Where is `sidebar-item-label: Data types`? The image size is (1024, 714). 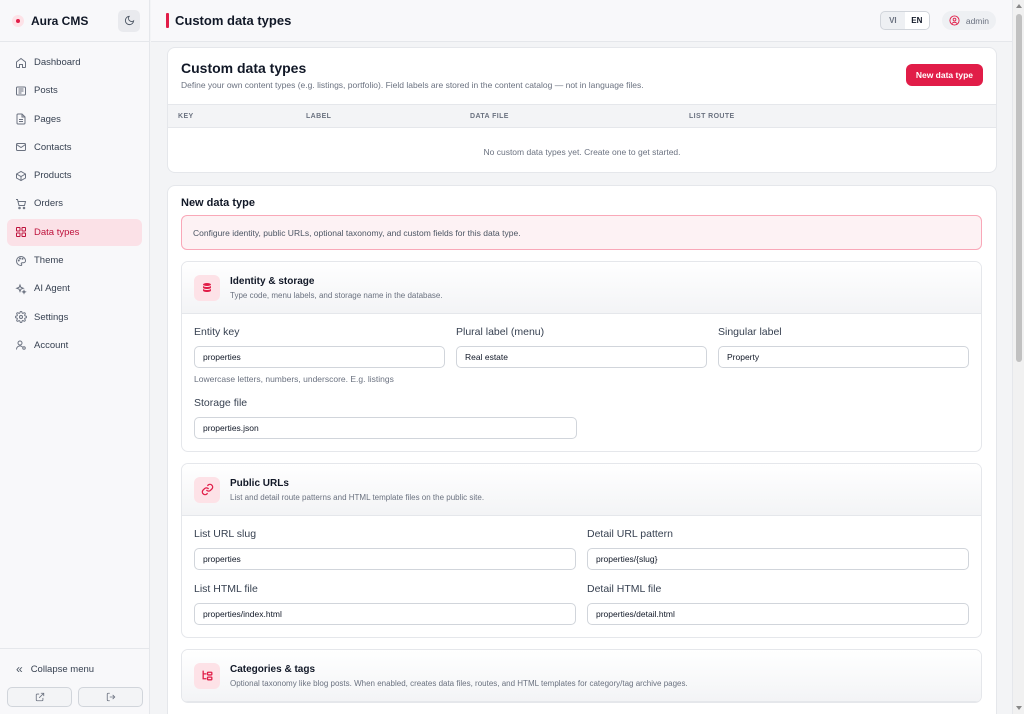
sidebar-item-label: Data types is located at coordinates (57, 232).